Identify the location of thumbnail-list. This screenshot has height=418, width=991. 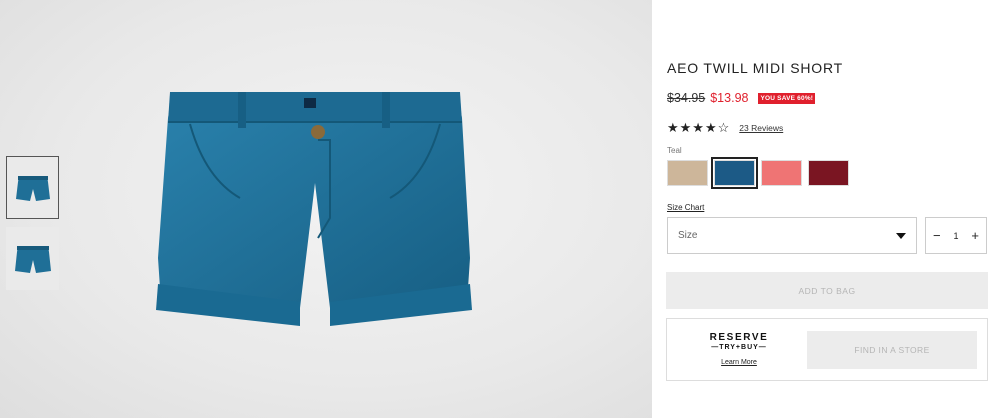
(32, 227).